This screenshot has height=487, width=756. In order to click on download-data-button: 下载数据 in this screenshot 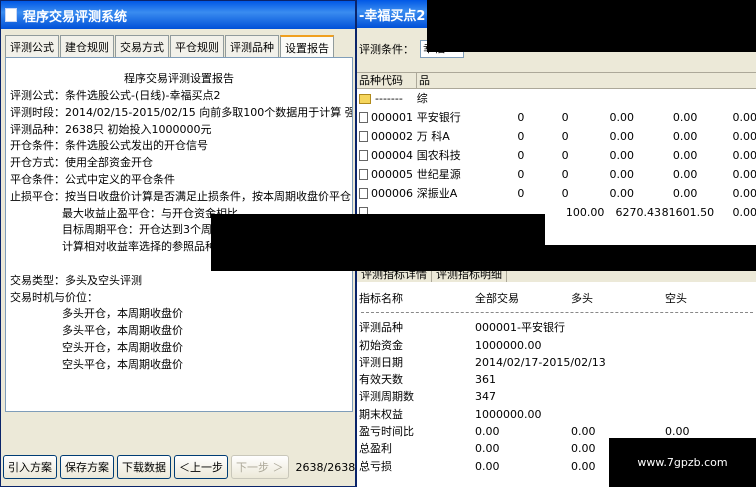, I will do `click(144, 467)`.